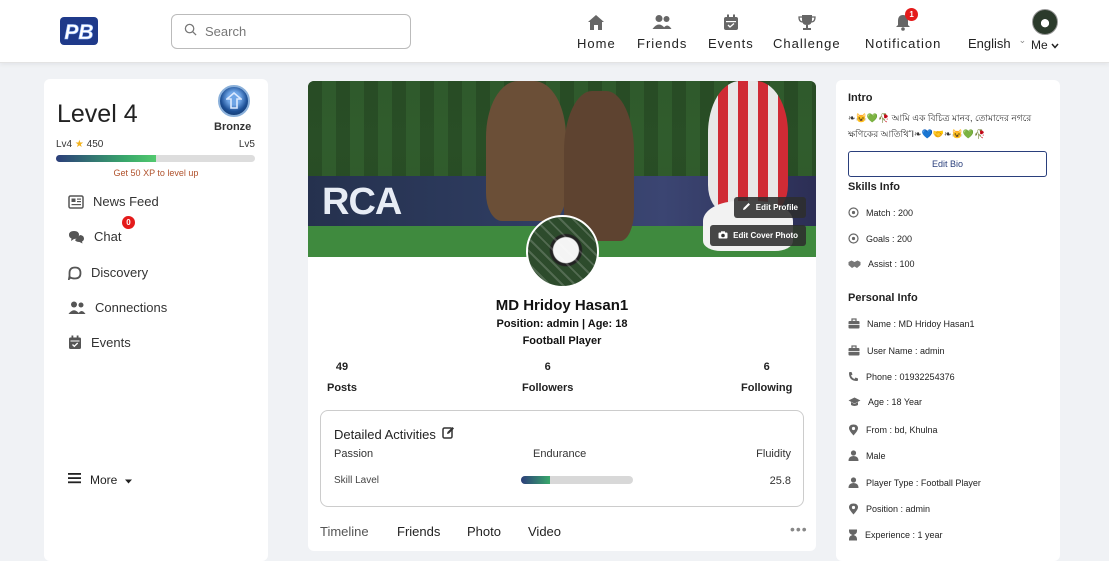  What do you see at coordinates (758, 235) in the screenshot?
I see `edit-cover-photo-button: Edit Cover Photo` at bounding box center [758, 235].